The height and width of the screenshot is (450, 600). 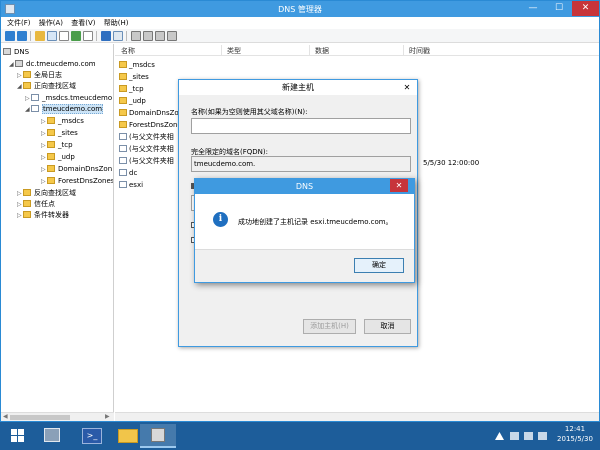 What do you see at coordinates (451, 163) in the screenshot?
I see `timestamp-value: 5/5/30 12:00:00` at bounding box center [451, 163].